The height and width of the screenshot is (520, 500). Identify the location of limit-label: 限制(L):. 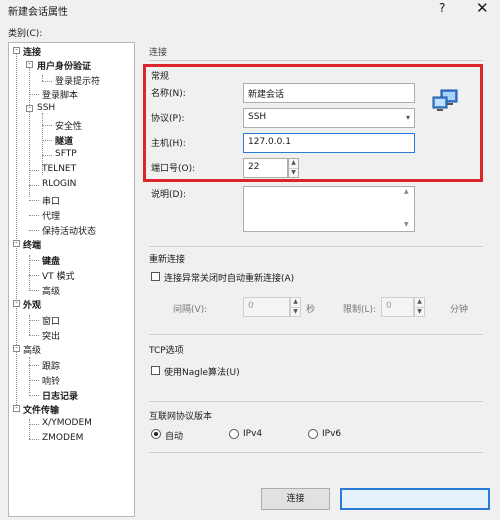
(360, 310).